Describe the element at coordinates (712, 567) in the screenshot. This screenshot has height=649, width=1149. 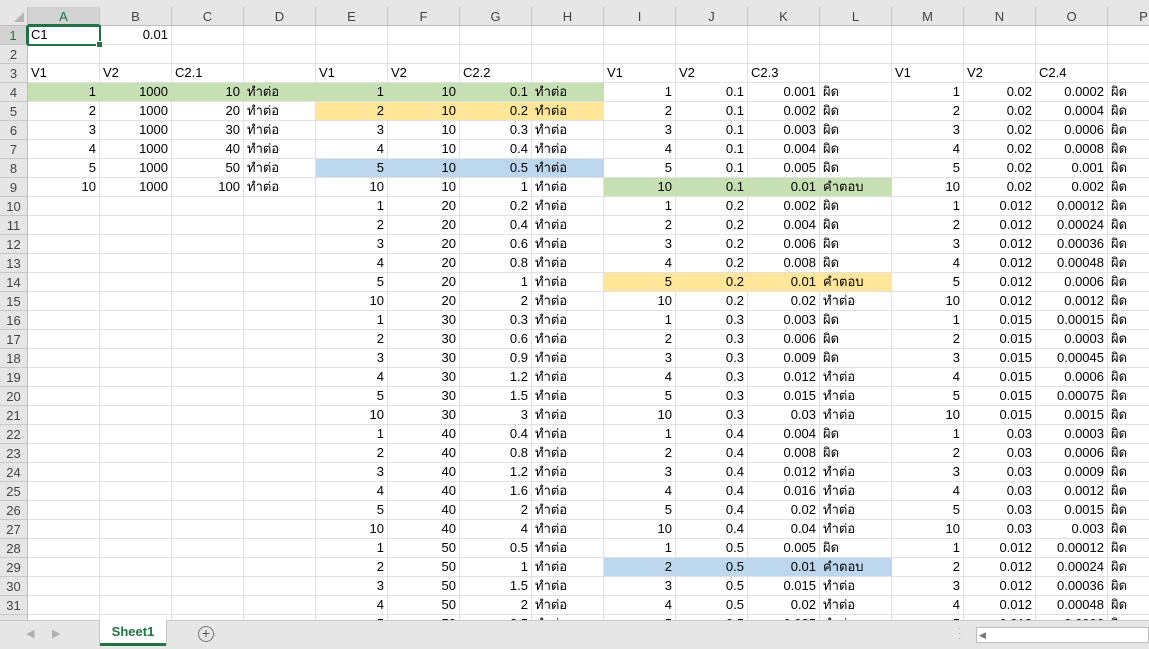
I see `cell-j29: 0.5` at that location.